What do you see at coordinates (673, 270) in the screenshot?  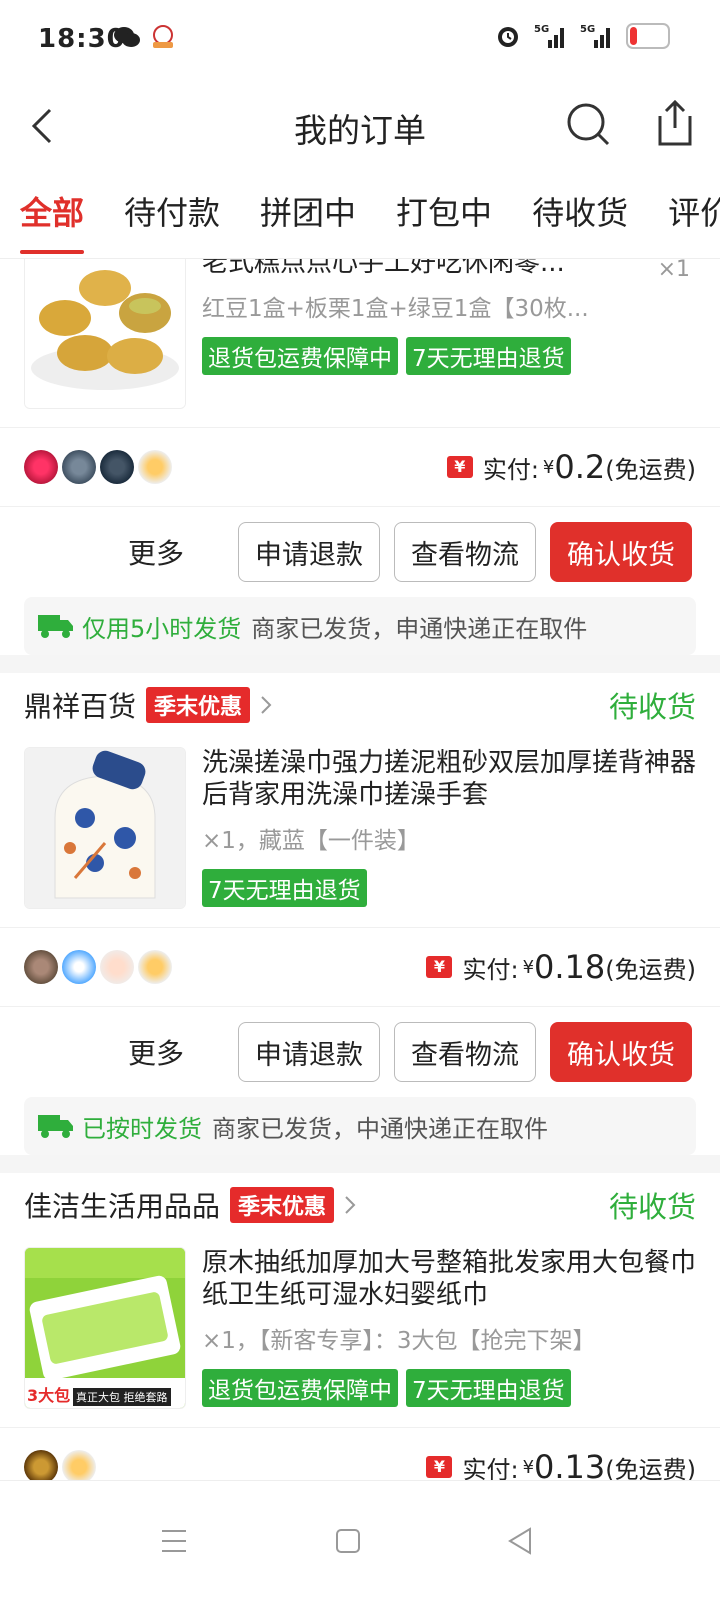 I see `product-qty: ×1` at bounding box center [673, 270].